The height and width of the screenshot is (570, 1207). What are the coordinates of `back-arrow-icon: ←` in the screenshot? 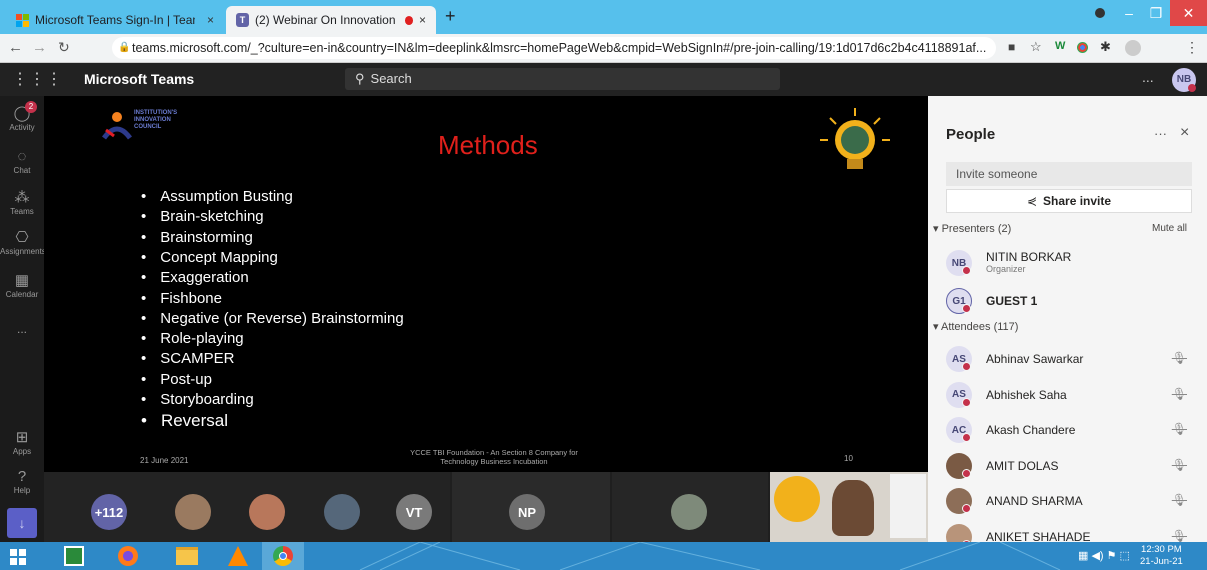 It's located at (15, 47).